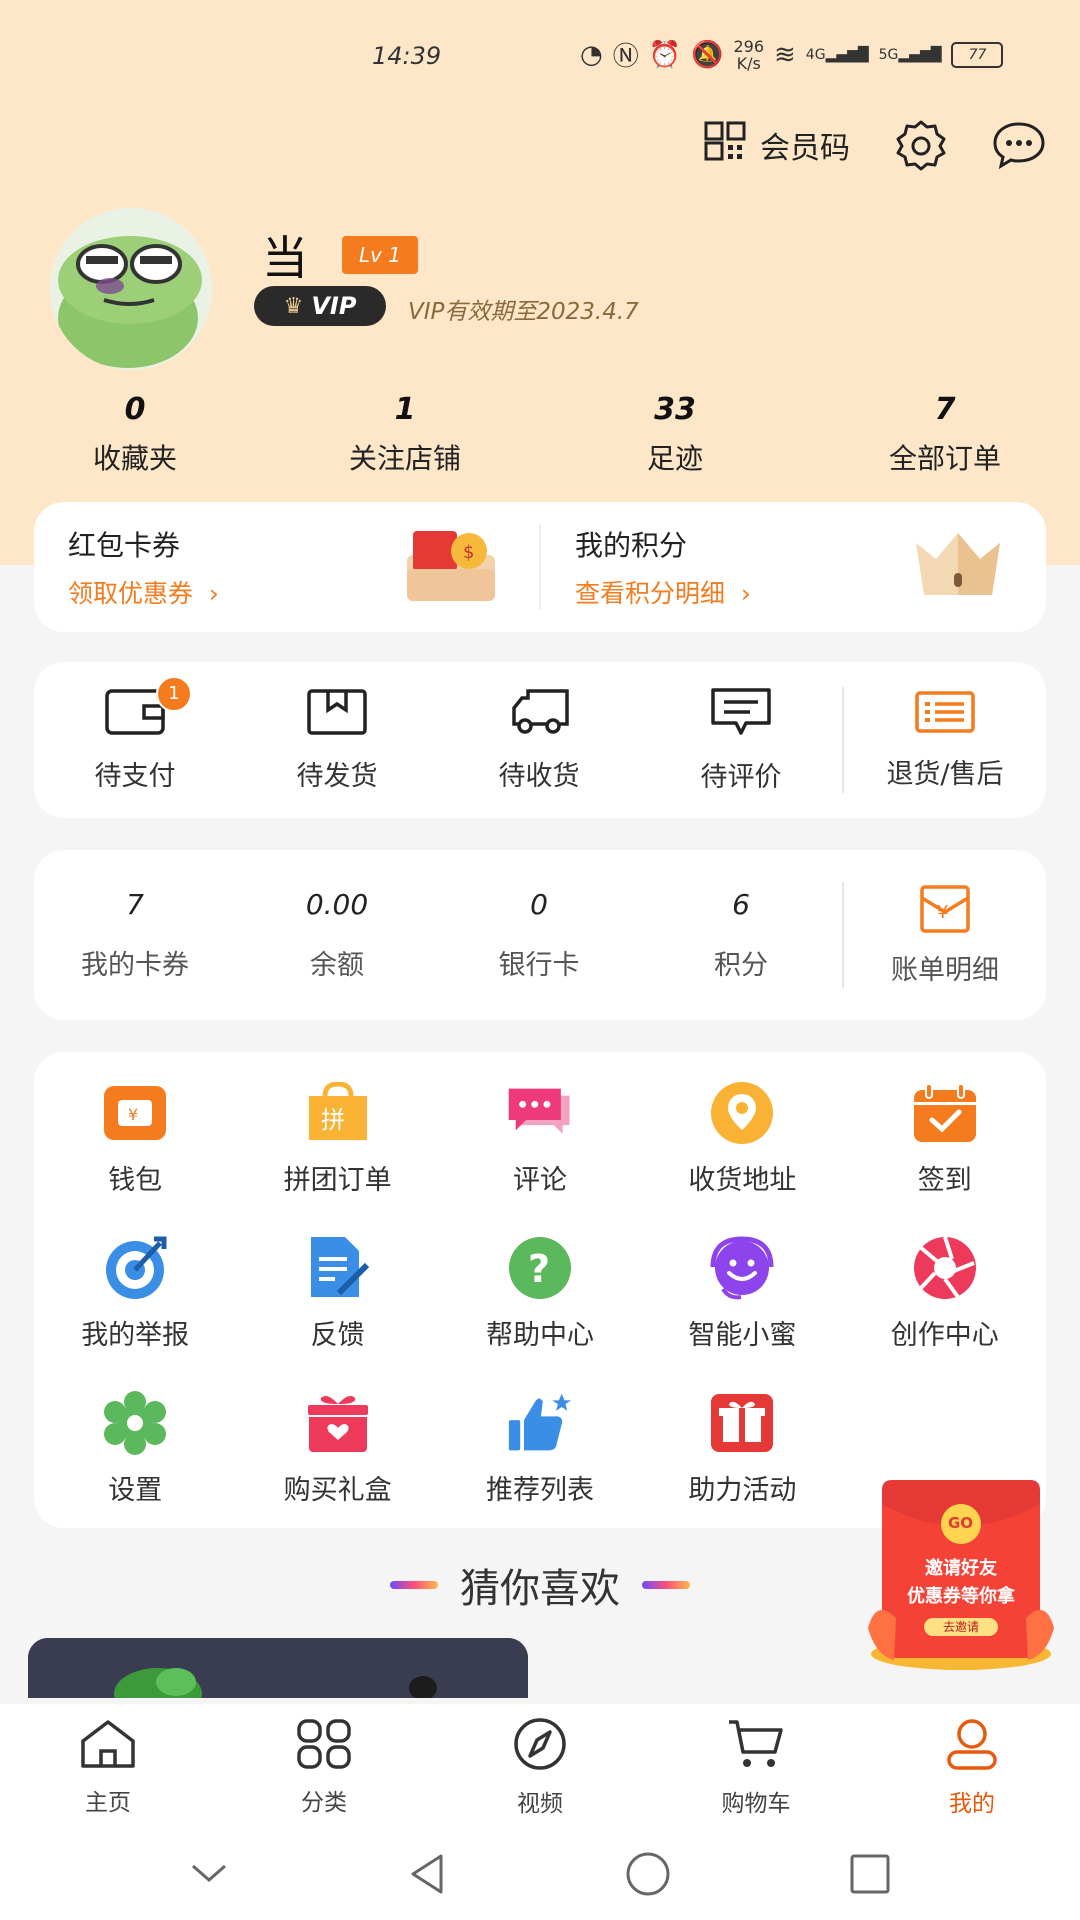 The height and width of the screenshot is (1920, 1080). What do you see at coordinates (666, 1585) in the screenshot?
I see `decor-dash-icon` at bounding box center [666, 1585].